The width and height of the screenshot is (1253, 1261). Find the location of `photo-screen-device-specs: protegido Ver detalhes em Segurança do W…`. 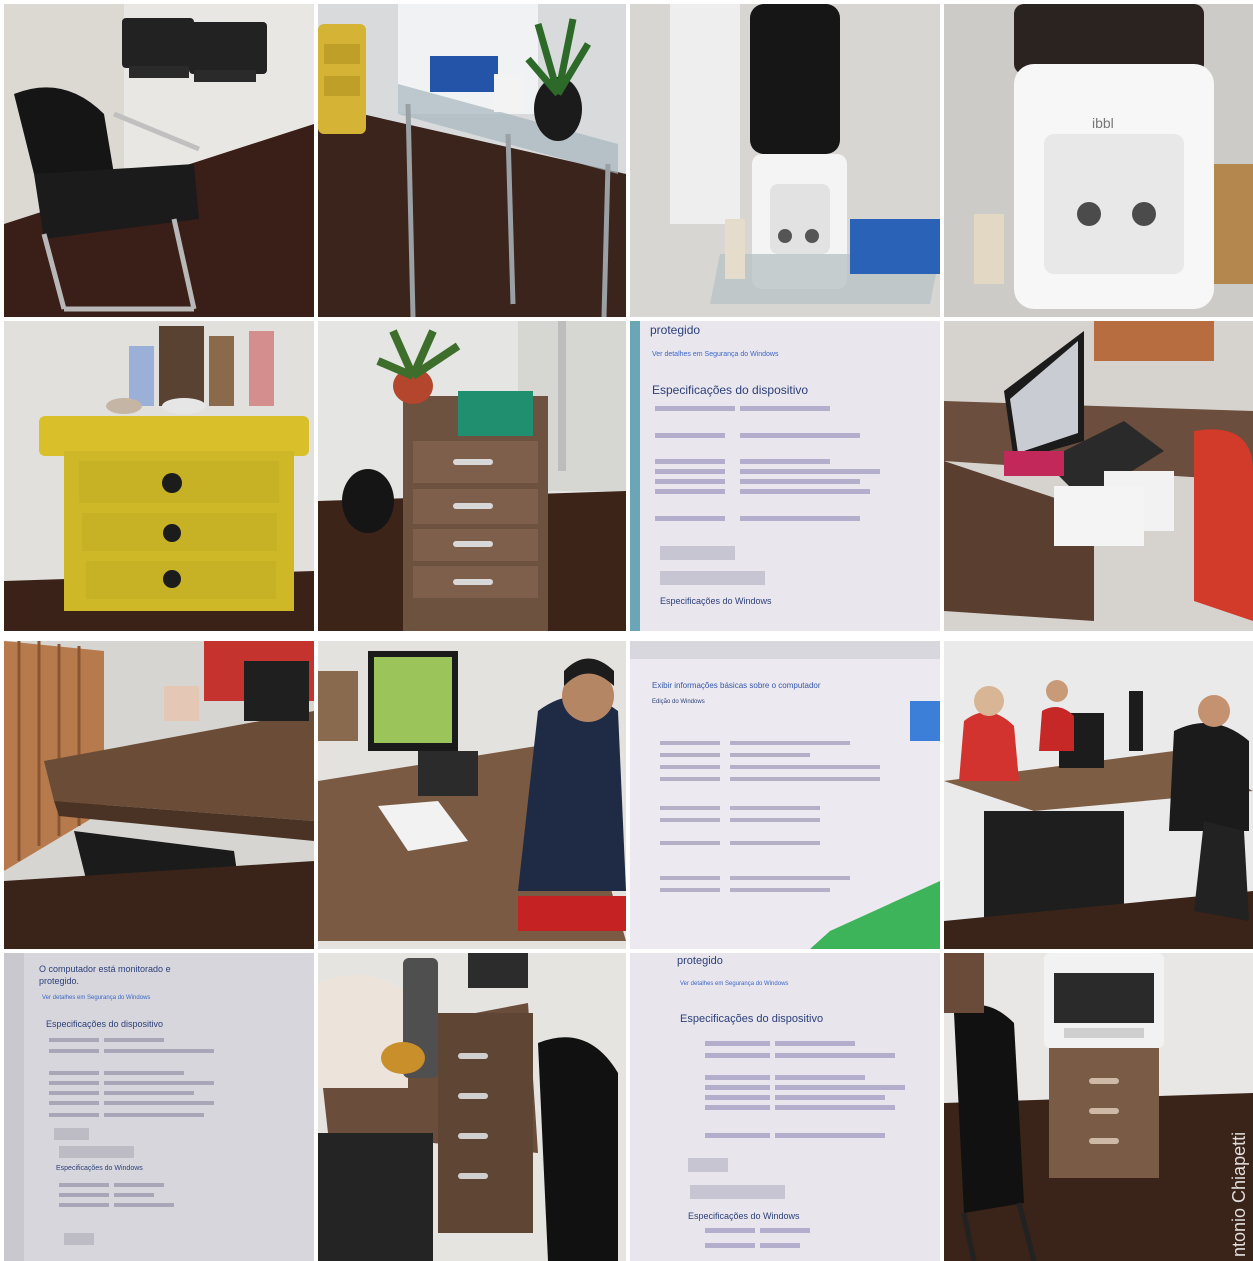

photo-screen-device-specs: protegido Ver detalhes em Segurança do W… is located at coordinates (785, 476).